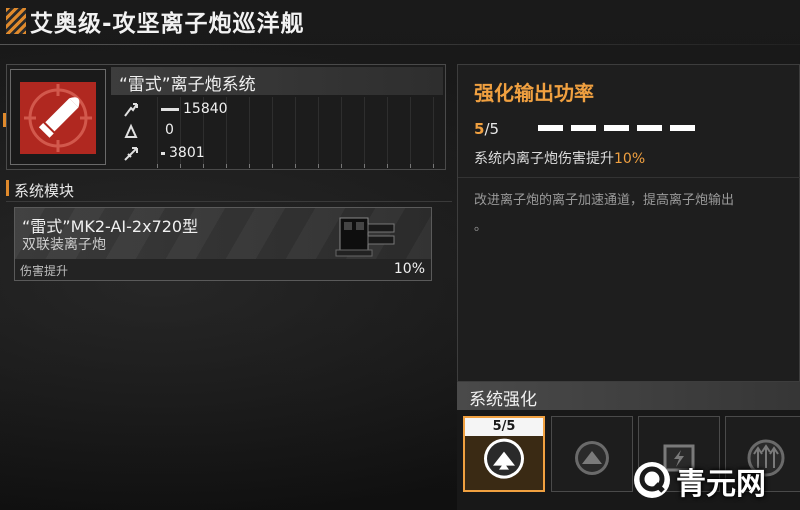  I want to click on module-stat-value: 10%, so click(409, 269).